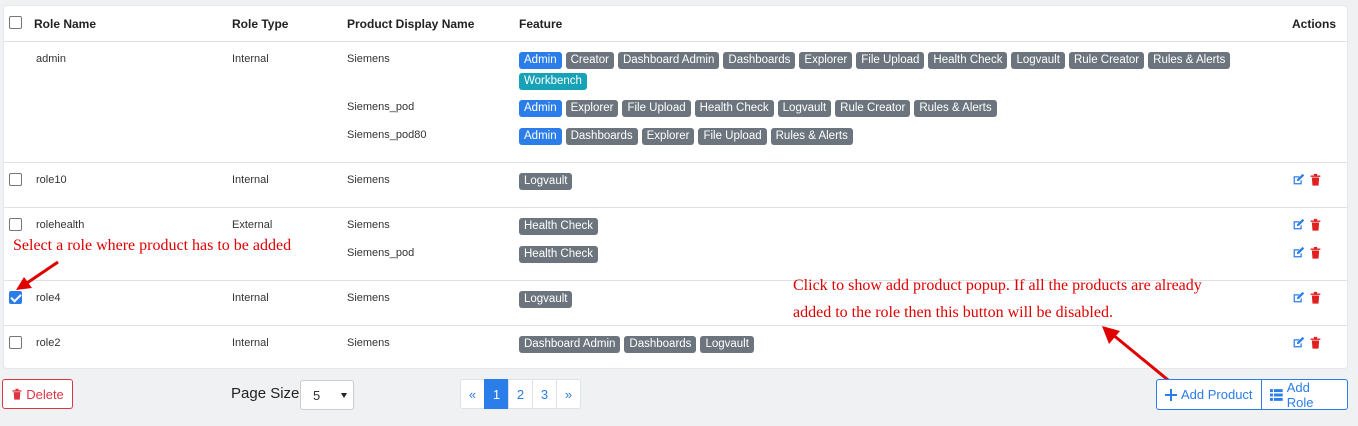 The width and height of the screenshot is (1358, 426). I want to click on pagination-page-1: 1, so click(496, 394).